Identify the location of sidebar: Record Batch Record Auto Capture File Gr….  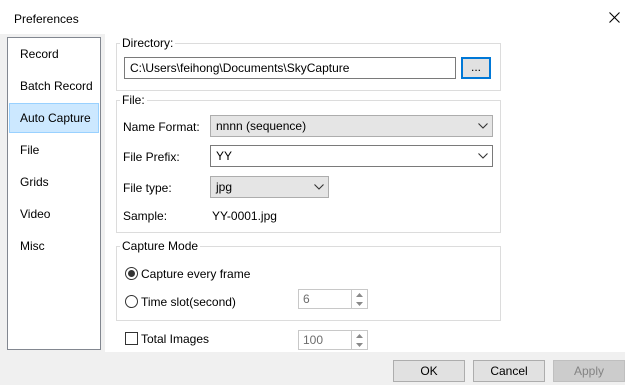
(54, 193).